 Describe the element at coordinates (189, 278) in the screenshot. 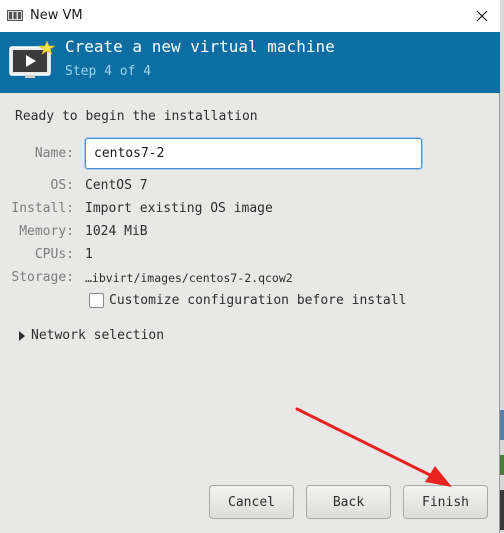

I see `storage-value: …ibvirt/images/centos7-2.qcow2` at that location.